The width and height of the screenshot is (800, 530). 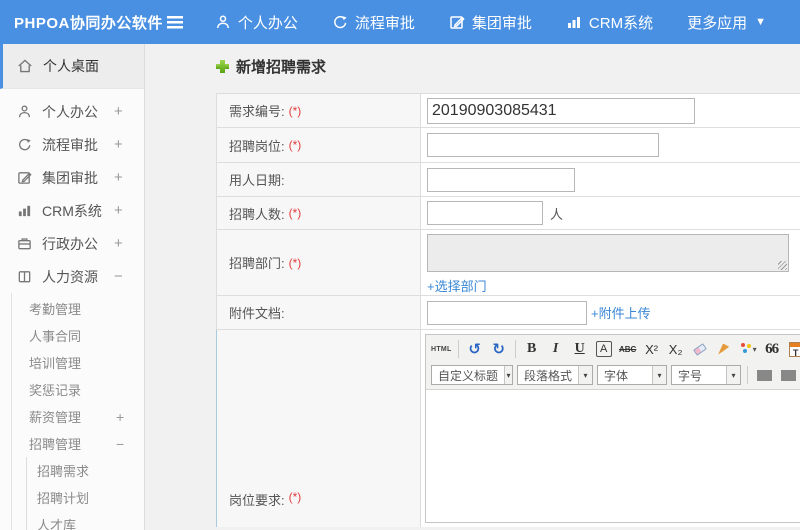 What do you see at coordinates (764, 375) in the screenshot?
I see `align-left-button` at bounding box center [764, 375].